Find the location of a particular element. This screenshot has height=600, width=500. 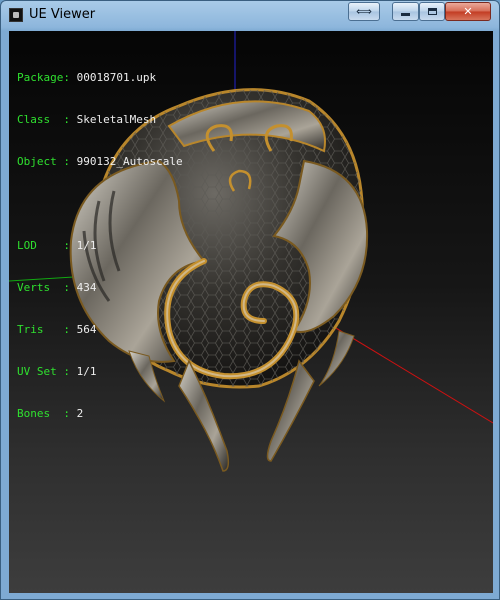

minimize-icon is located at coordinates (405, 14).